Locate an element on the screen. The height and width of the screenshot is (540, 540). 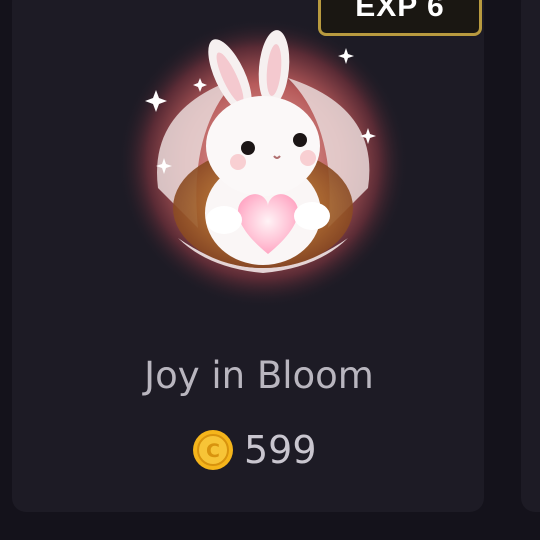
price-row: C 599 is located at coordinates (254, 450).